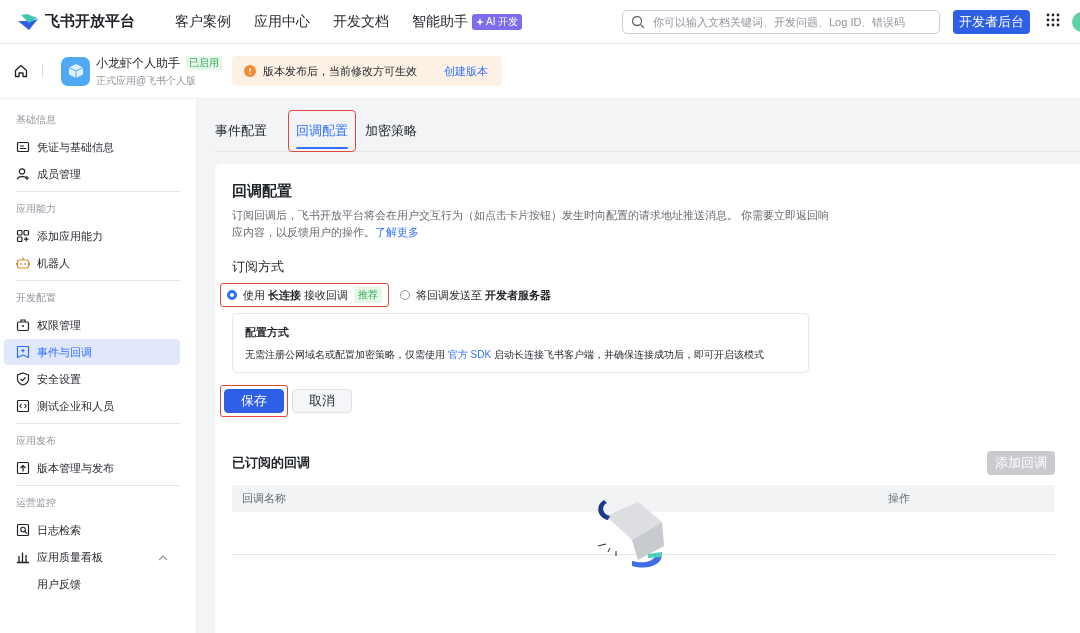 The width and height of the screenshot is (1080, 633). What do you see at coordinates (23, 379) in the screenshot?
I see `shield-check-icon` at bounding box center [23, 379].